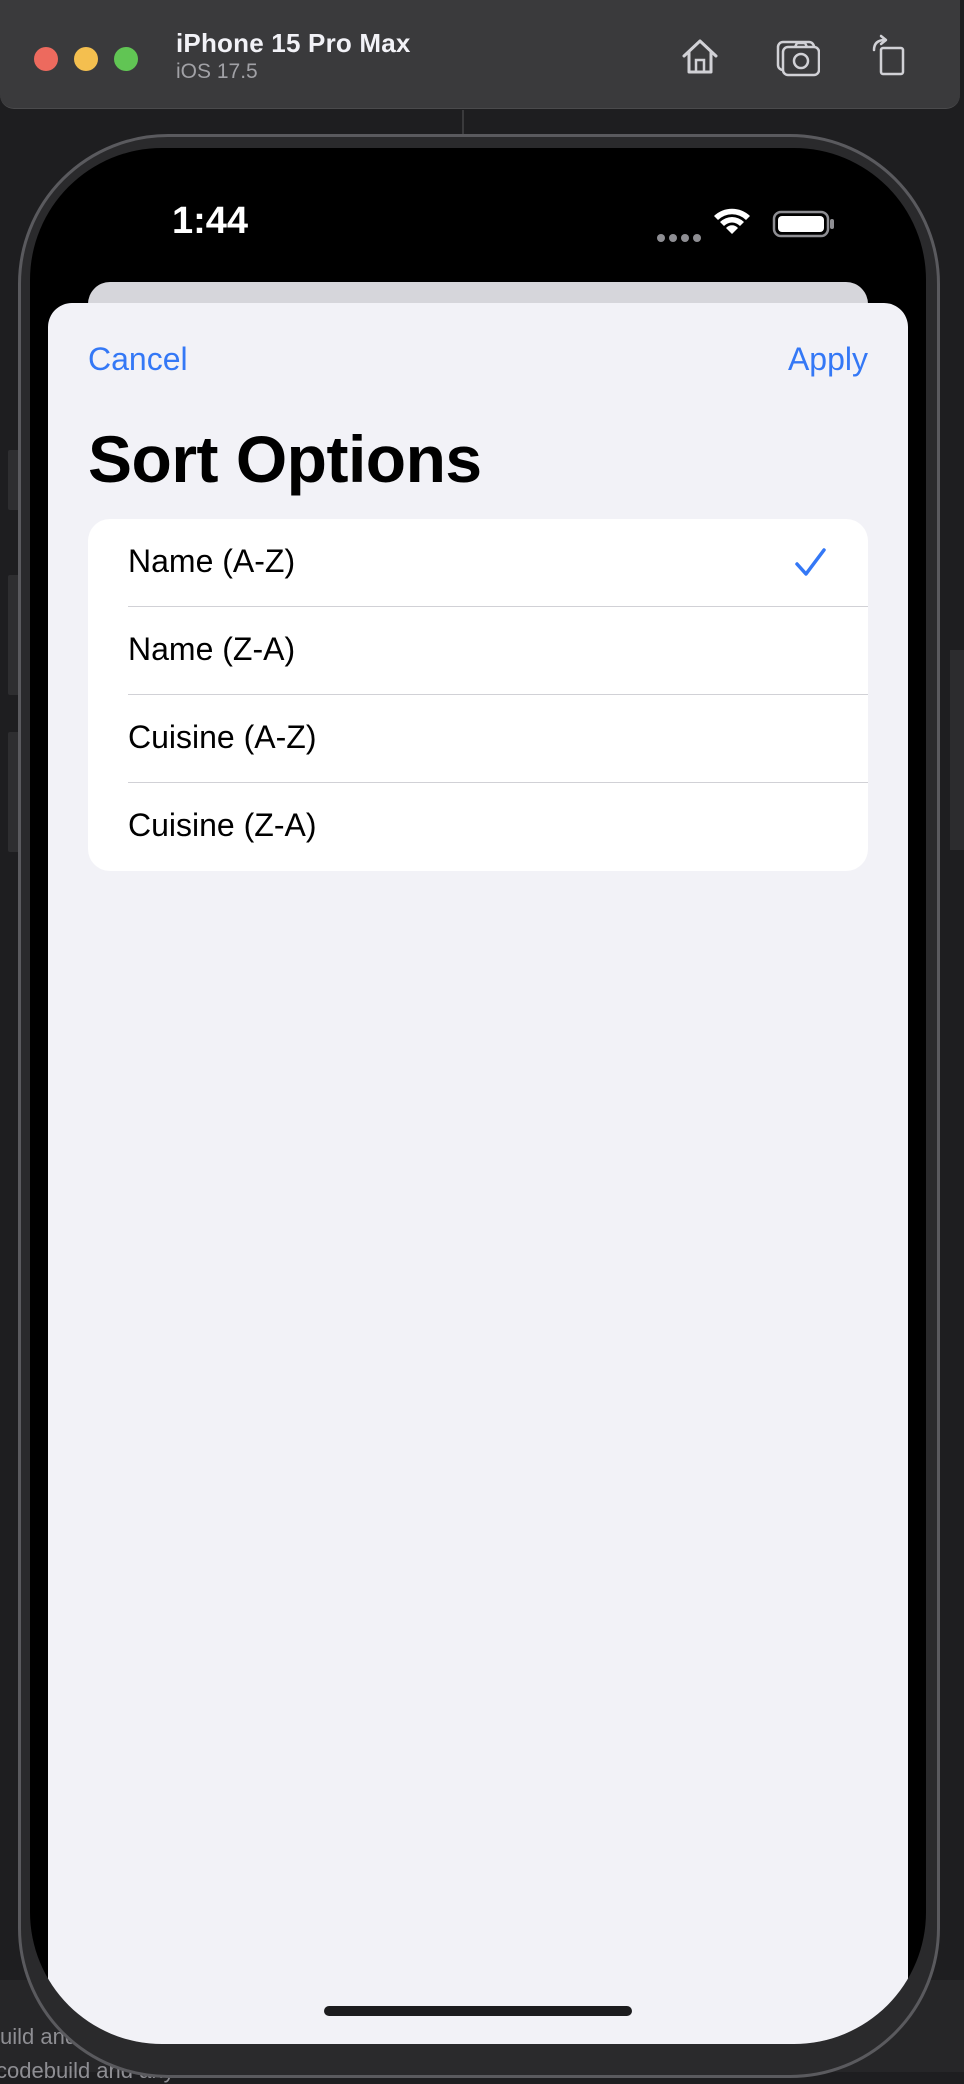 The height and width of the screenshot is (2084, 964). What do you see at coordinates (798, 56) in the screenshot?
I see `screenshot-icon` at bounding box center [798, 56].